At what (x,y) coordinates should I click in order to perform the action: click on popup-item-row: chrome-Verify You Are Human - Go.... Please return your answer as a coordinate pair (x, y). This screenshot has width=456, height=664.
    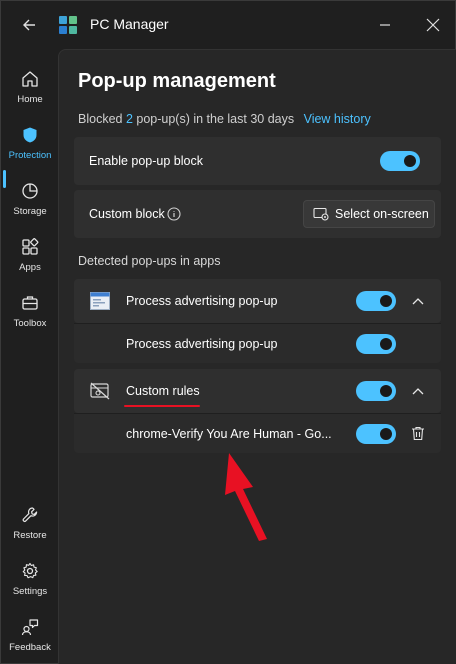
    Looking at the image, I should click on (257, 433).